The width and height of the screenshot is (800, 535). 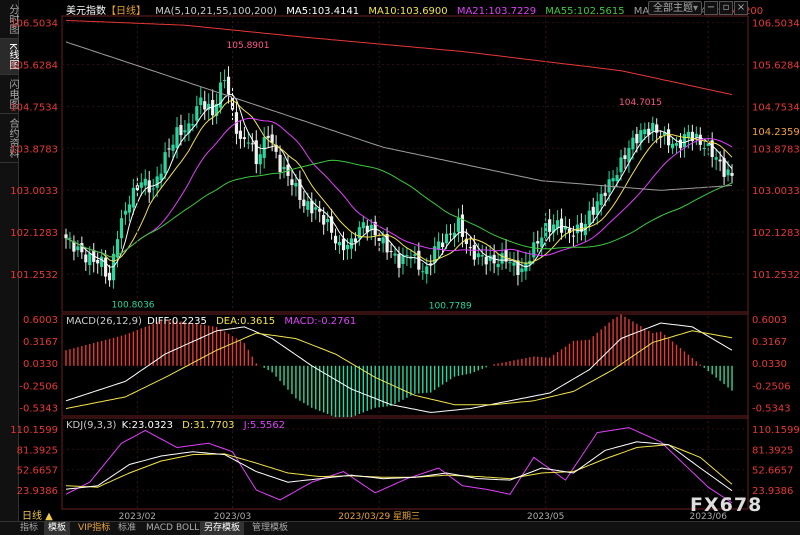 What do you see at coordinates (675, 8) in the screenshot?
I see `view-mode-select: 全部主题` at bounding box center [675, 8].